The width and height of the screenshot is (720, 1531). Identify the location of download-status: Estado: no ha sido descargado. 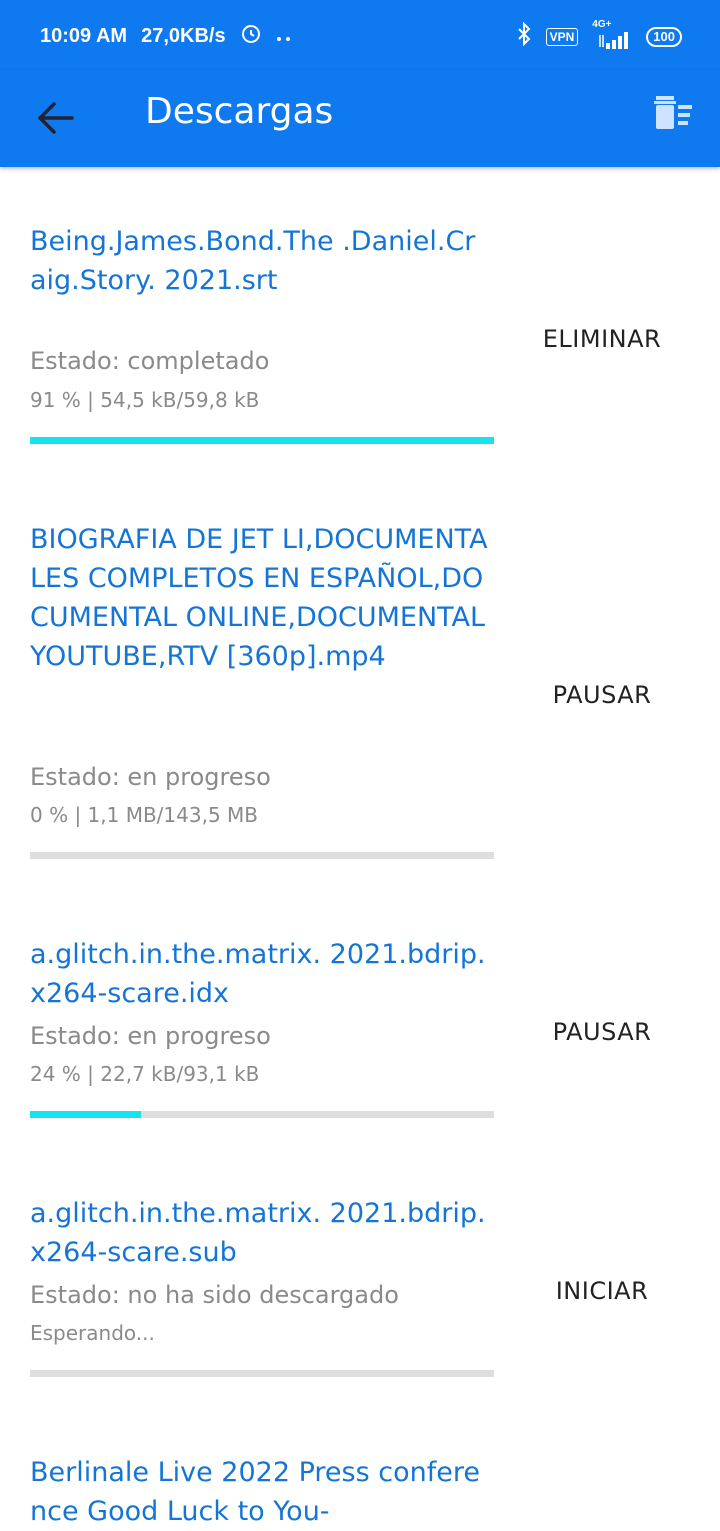
(214, 1295).